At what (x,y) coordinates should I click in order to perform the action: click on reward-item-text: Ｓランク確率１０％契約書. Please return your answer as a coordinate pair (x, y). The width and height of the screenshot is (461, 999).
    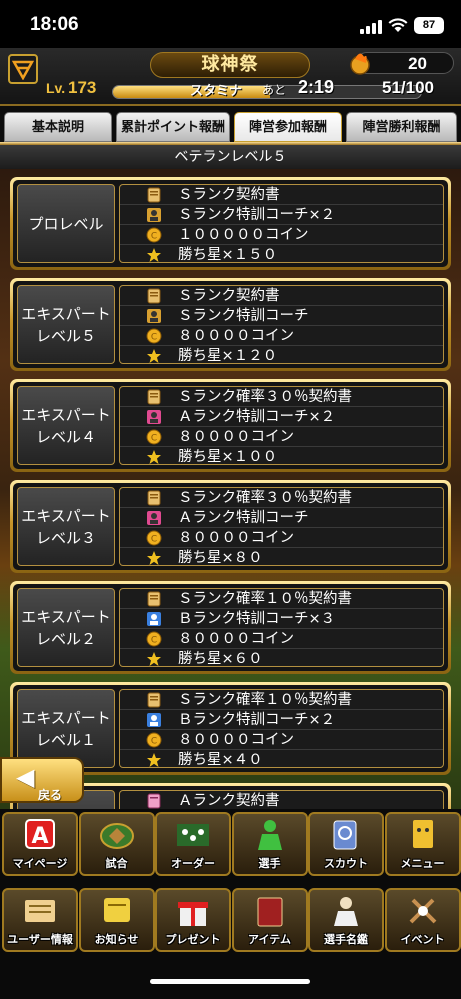
    Looking at the image, I should click on (265, 599).